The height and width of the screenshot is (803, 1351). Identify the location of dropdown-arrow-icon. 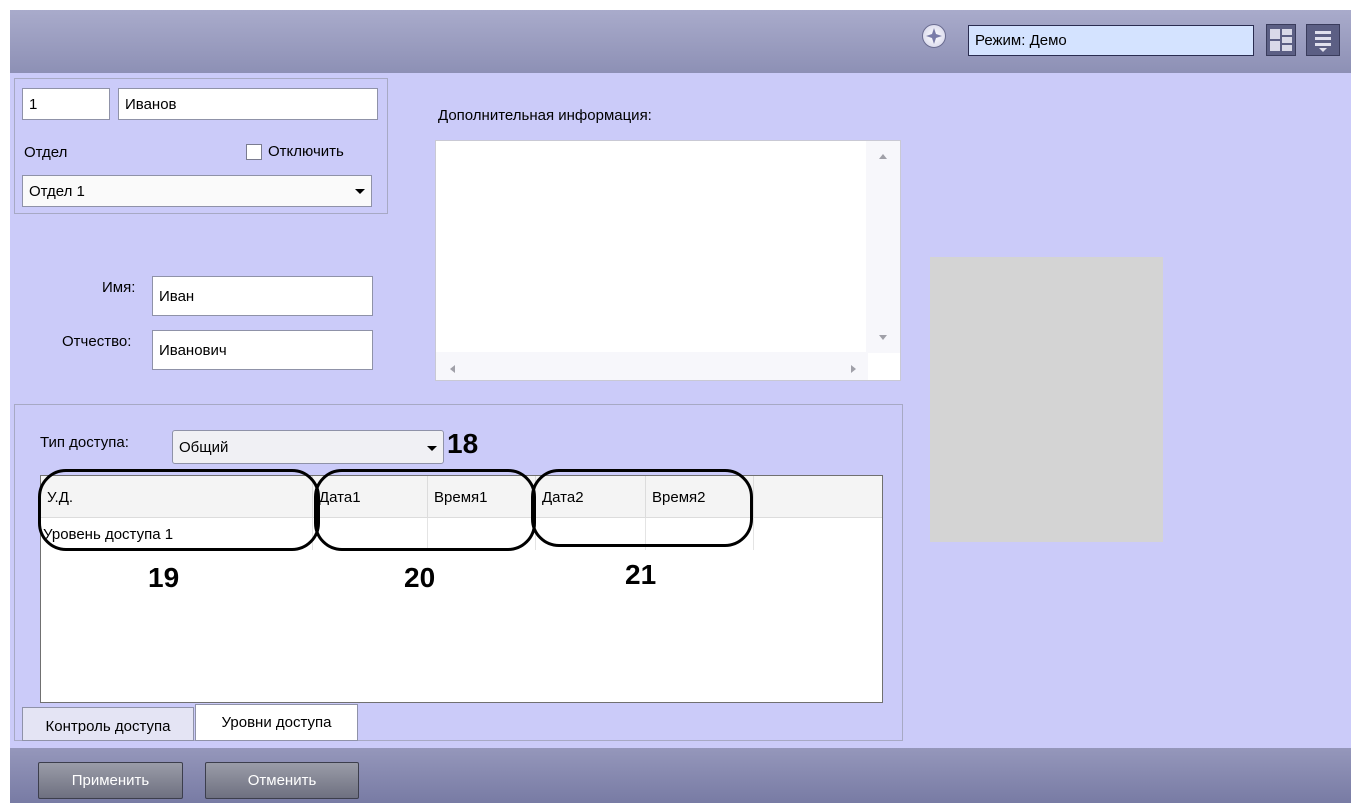
(360, 191).